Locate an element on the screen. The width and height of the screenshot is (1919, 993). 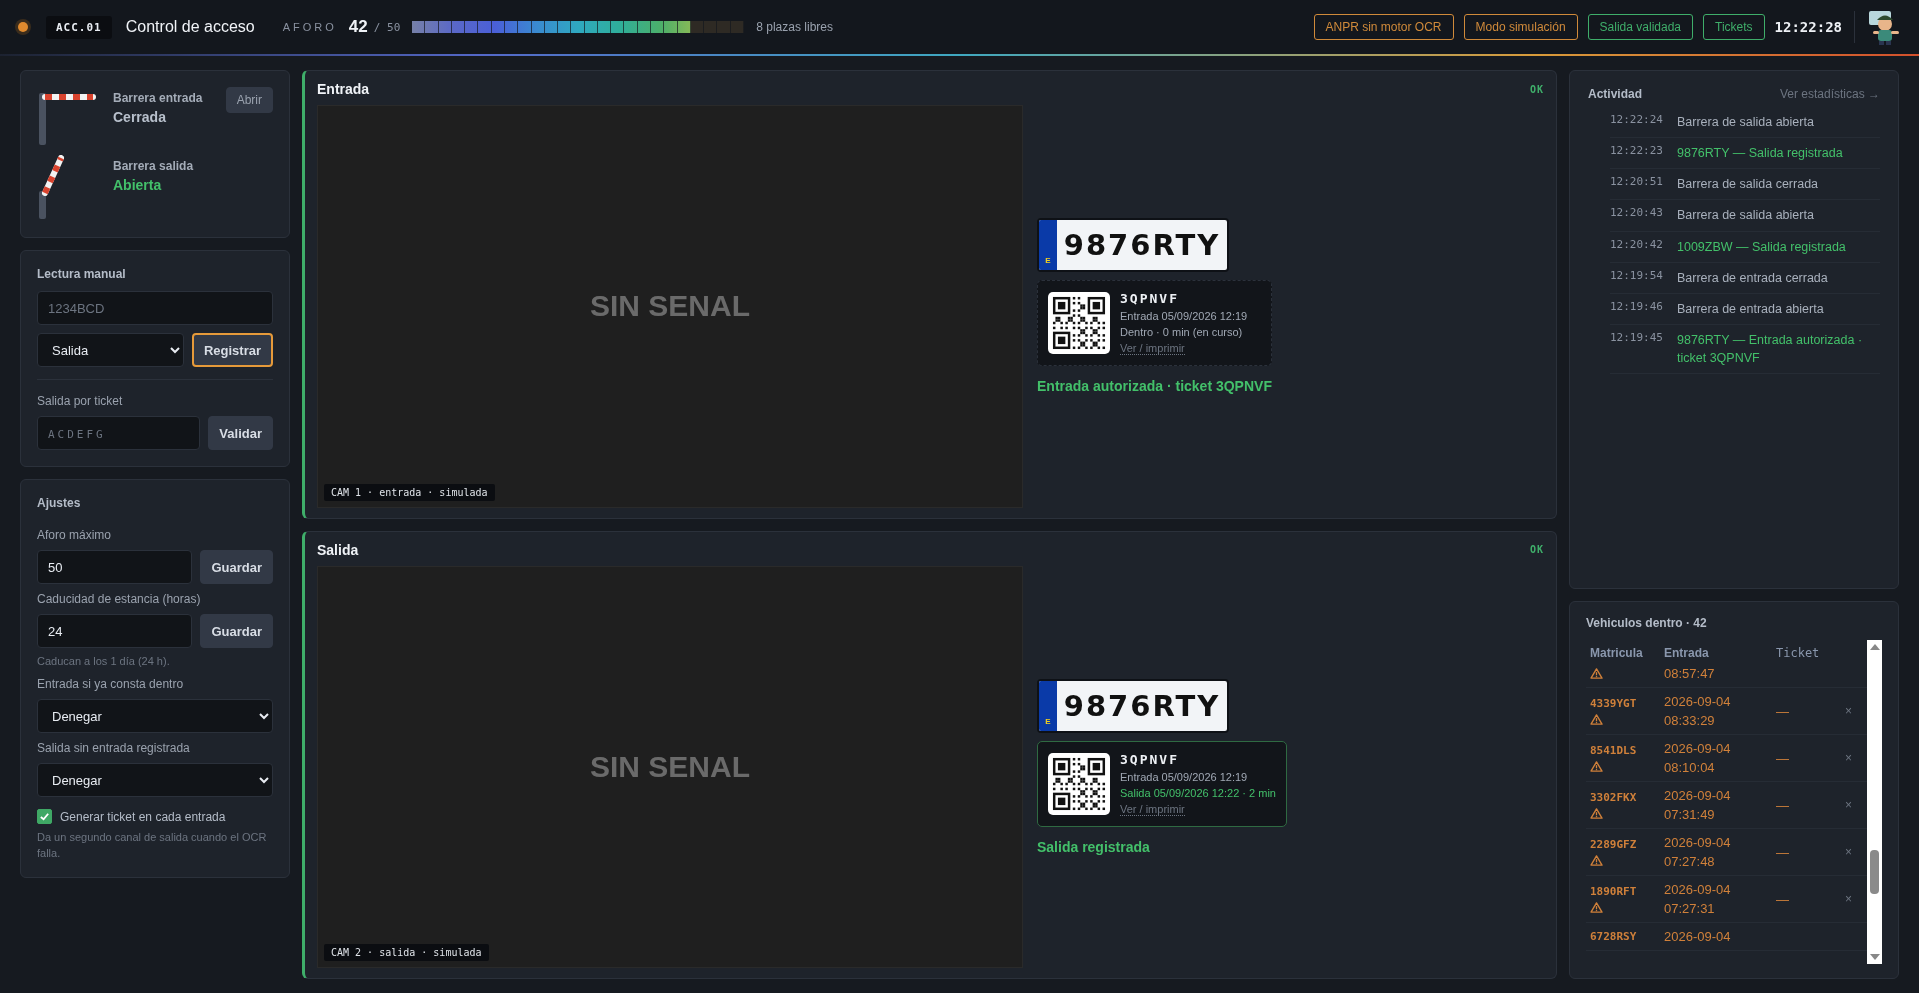
direction-select: Salida is located at coordinates (110, 350).